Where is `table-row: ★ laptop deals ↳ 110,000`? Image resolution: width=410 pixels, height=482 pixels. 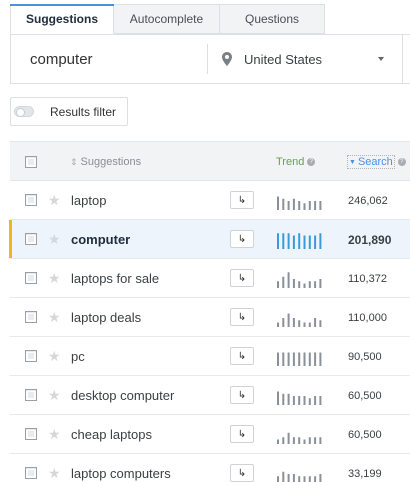 table-row: ★ laptop deals ↳ 110,000 is located at coordinates (210, 317).